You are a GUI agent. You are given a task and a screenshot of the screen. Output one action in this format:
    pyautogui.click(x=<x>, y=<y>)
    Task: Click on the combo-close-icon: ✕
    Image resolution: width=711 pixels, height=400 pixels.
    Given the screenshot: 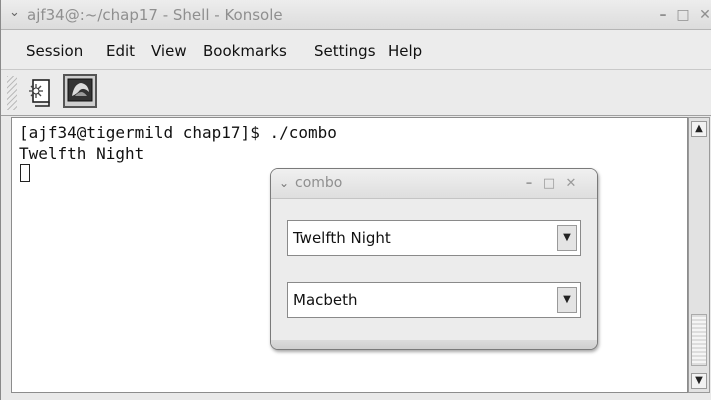 What is the action you would take?
    pyautogui.click(x=571, y=184)
    